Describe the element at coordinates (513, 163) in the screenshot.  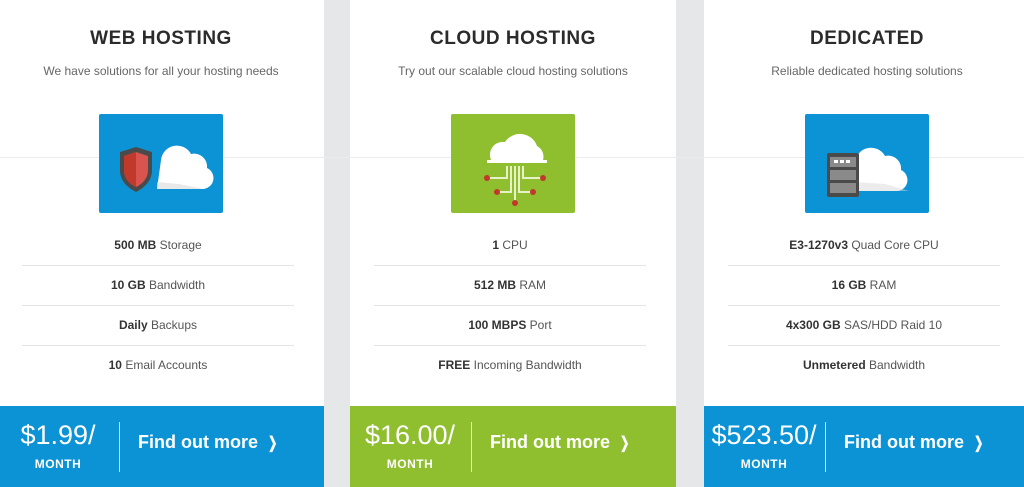
I see `cloud-network-icon` at that location.